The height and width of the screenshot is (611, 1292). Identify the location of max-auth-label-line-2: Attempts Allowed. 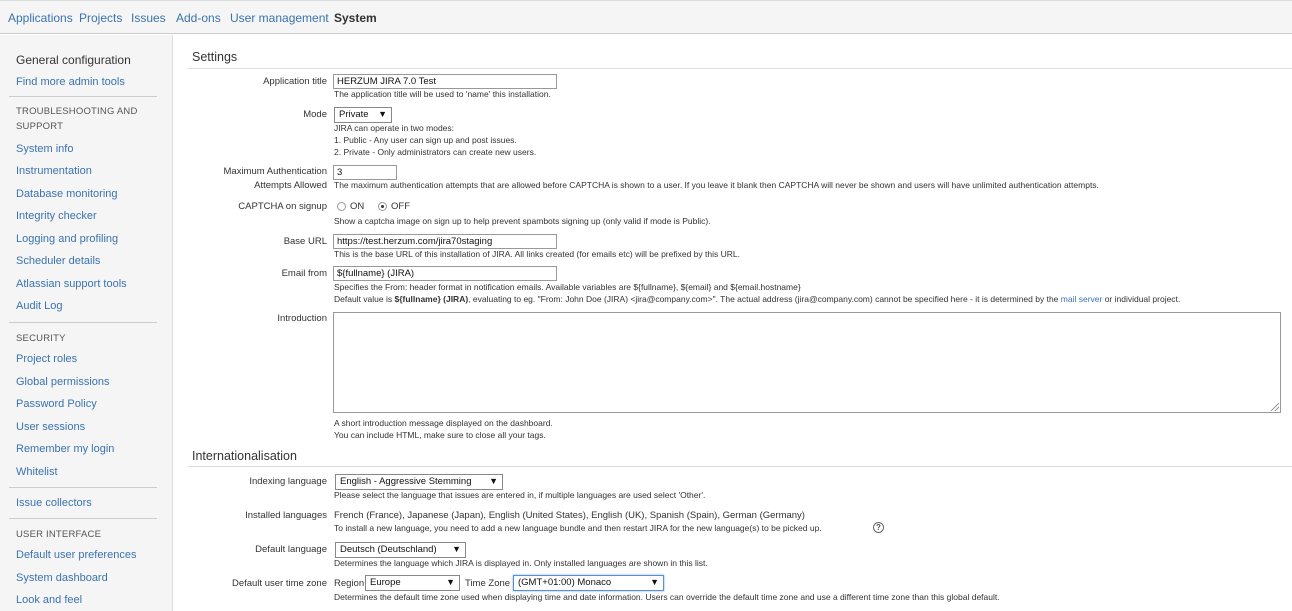
(290, 185).